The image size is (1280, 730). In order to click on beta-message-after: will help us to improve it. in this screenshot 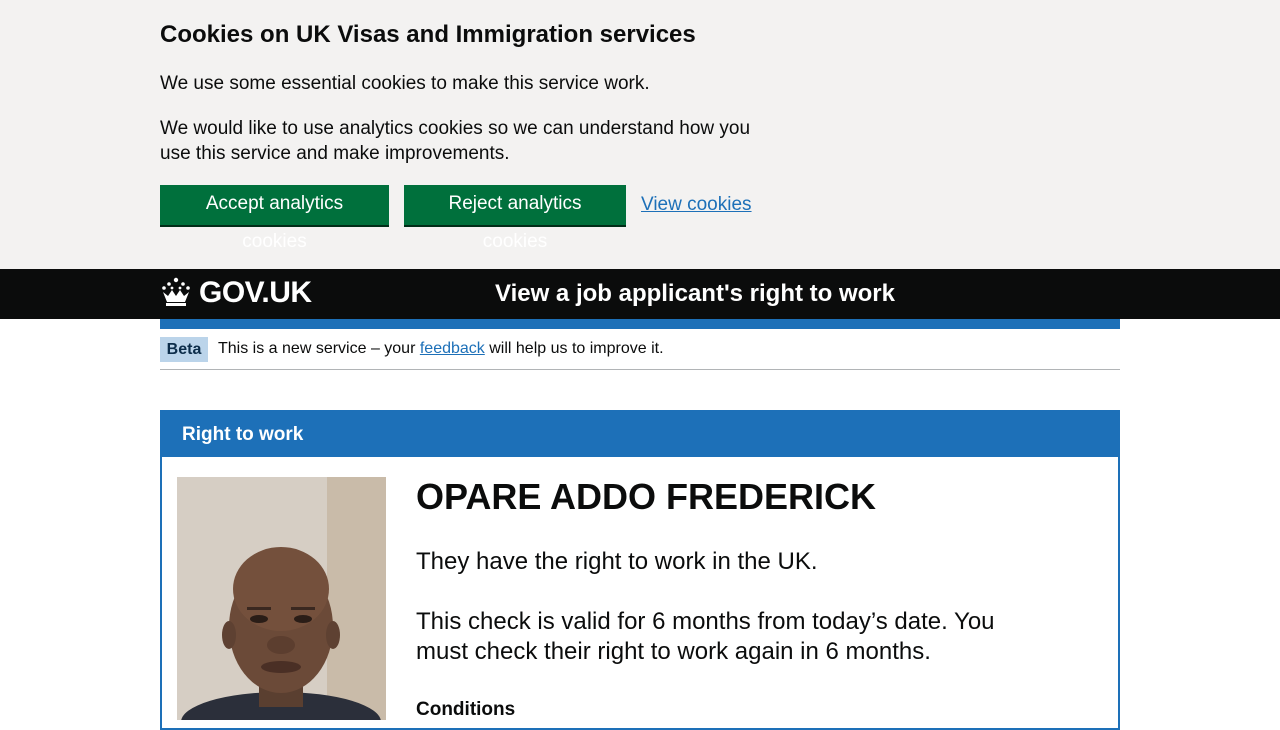, I will do `click(574, 348)`.